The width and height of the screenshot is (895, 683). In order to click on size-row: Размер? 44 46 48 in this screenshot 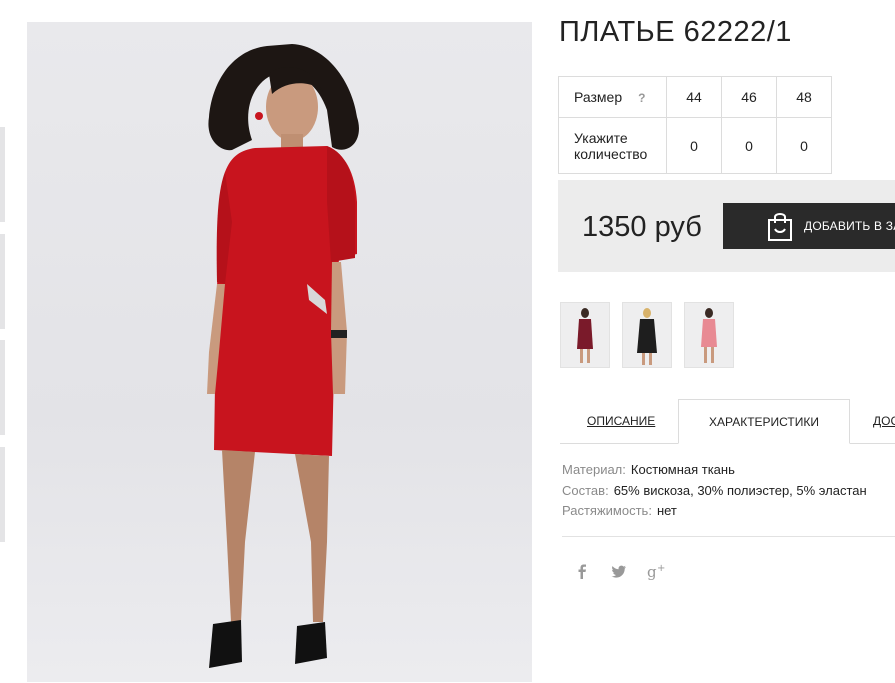, I will do `click(695, 97)`.